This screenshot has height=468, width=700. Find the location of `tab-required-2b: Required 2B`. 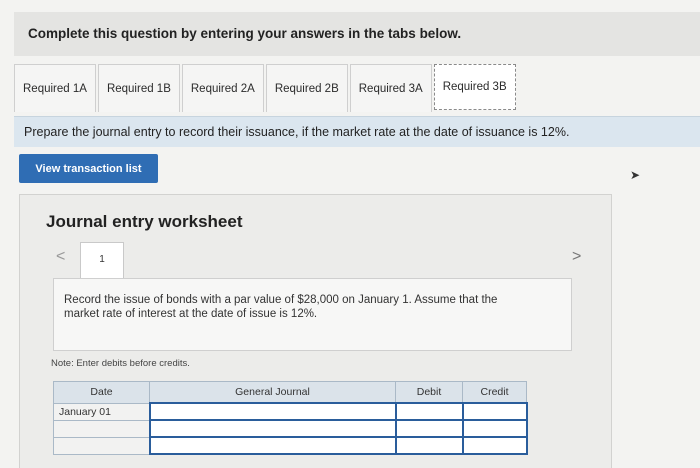

tab-required-2b: Required 2B is located at coordinates (306, 88).